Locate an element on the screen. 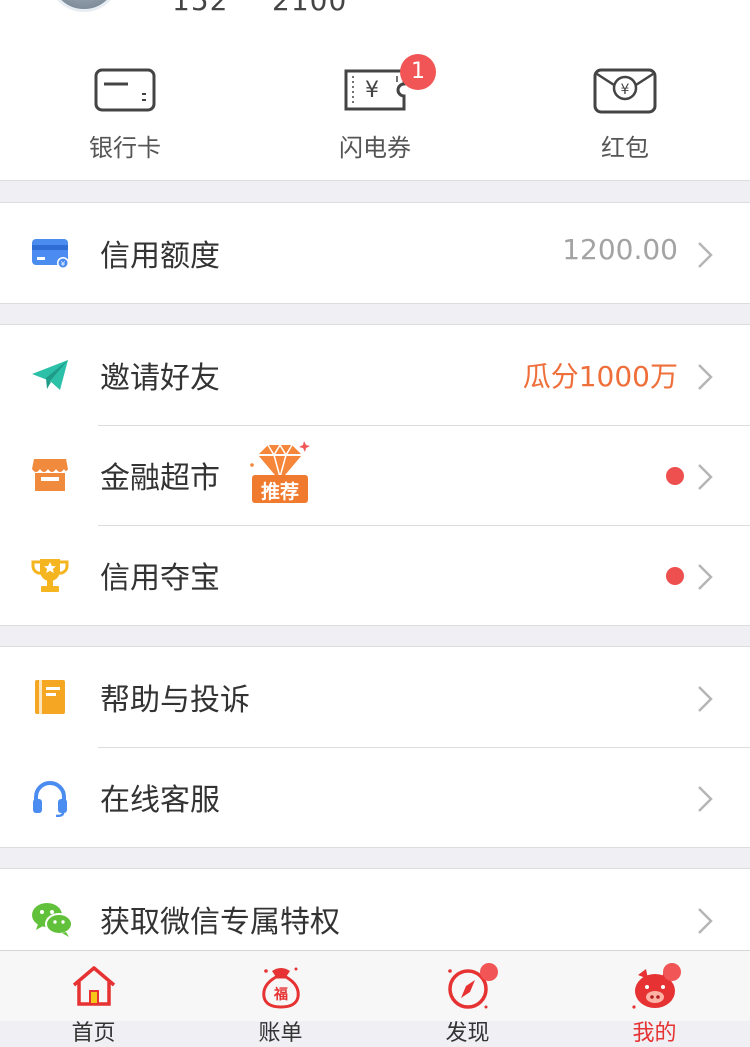 This screenshot has height=1047, width=750. credit-limit-row: ¥ 信用额度 1200.00 is located at coordinates (375, 253).